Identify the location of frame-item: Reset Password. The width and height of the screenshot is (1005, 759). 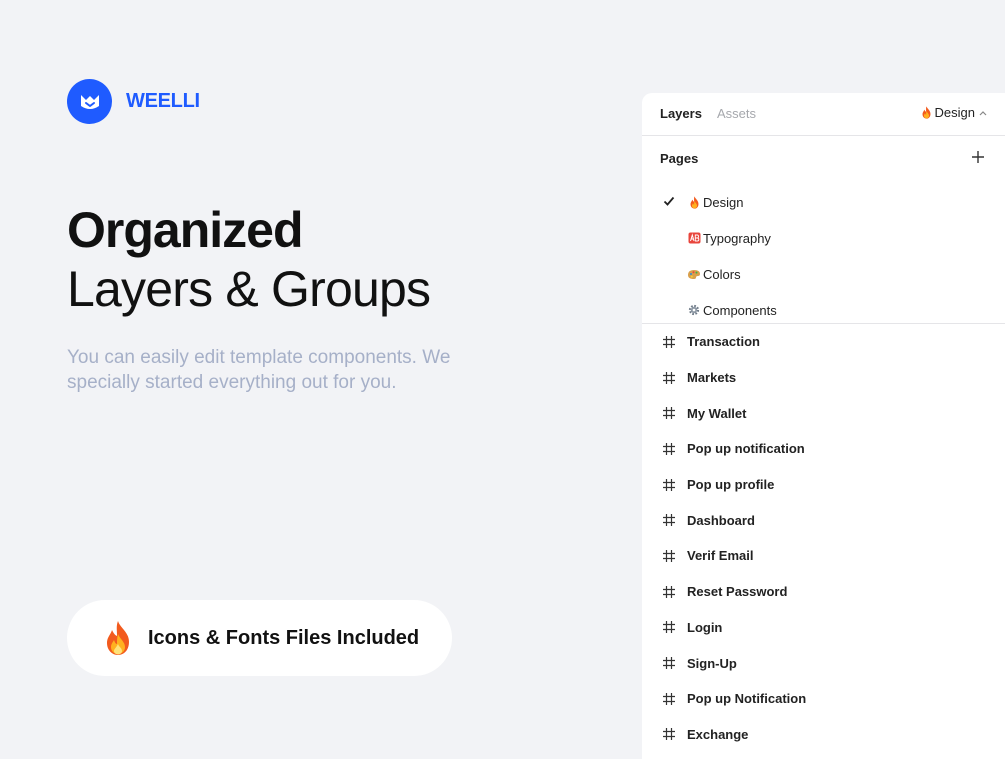
(823, 592).